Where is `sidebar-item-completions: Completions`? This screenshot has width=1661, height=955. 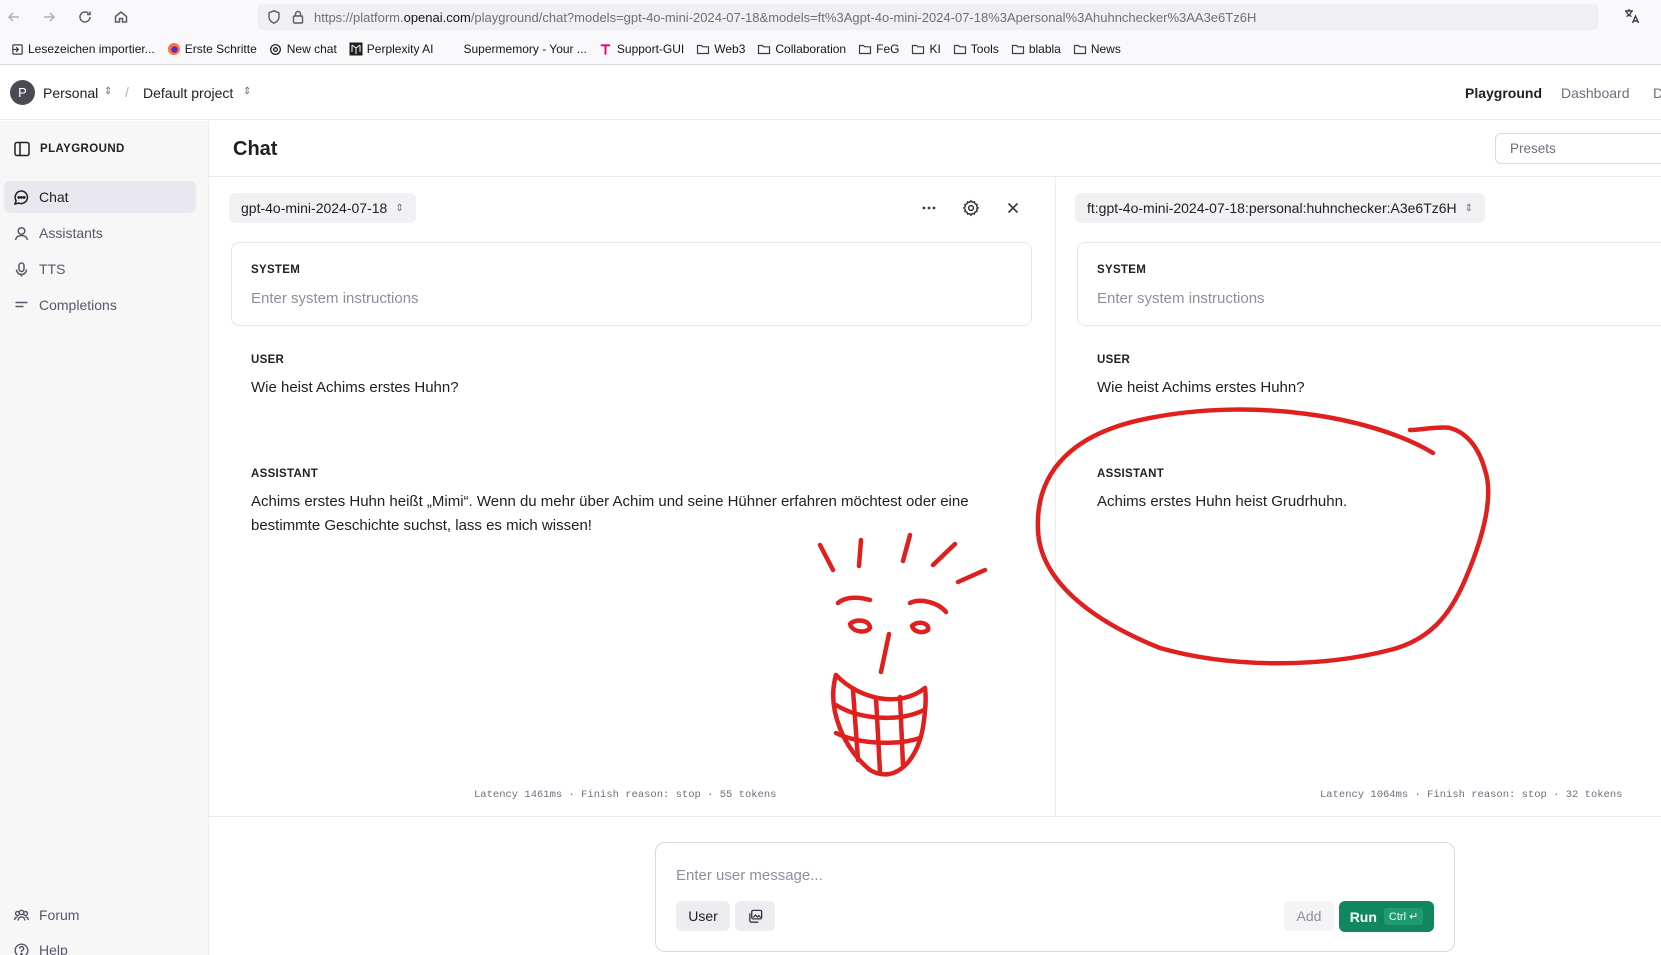
sidebar-item-completions: Completions is located at coordinates (100, 305).